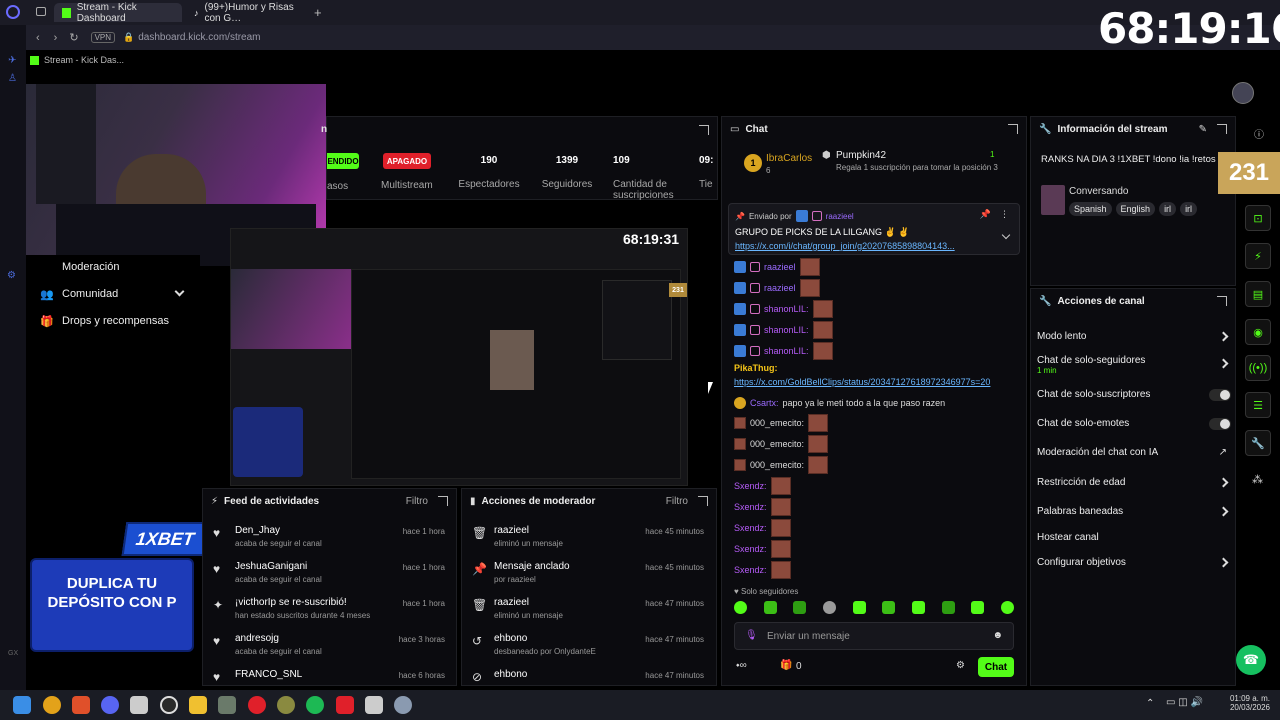 Image resolution: width=1280 pixels, height=720 pixels. What do you see at coordinates (997, 635) in the screenshot?
I see `emoji-icon: ☻` at bounding box center [997, 635].